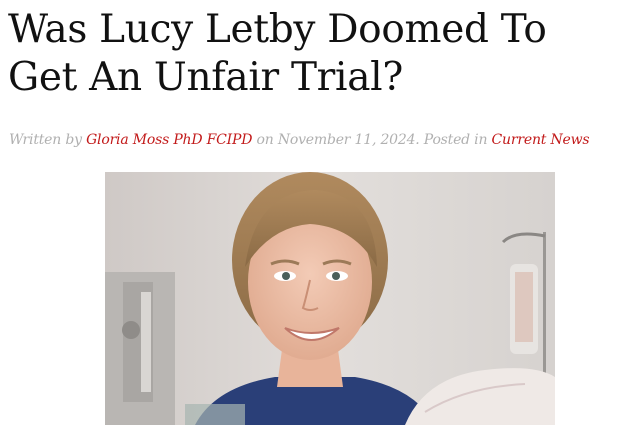 This screenshot has height=436, width=625. I want to click on category-link: Current News, so click(541, 140).